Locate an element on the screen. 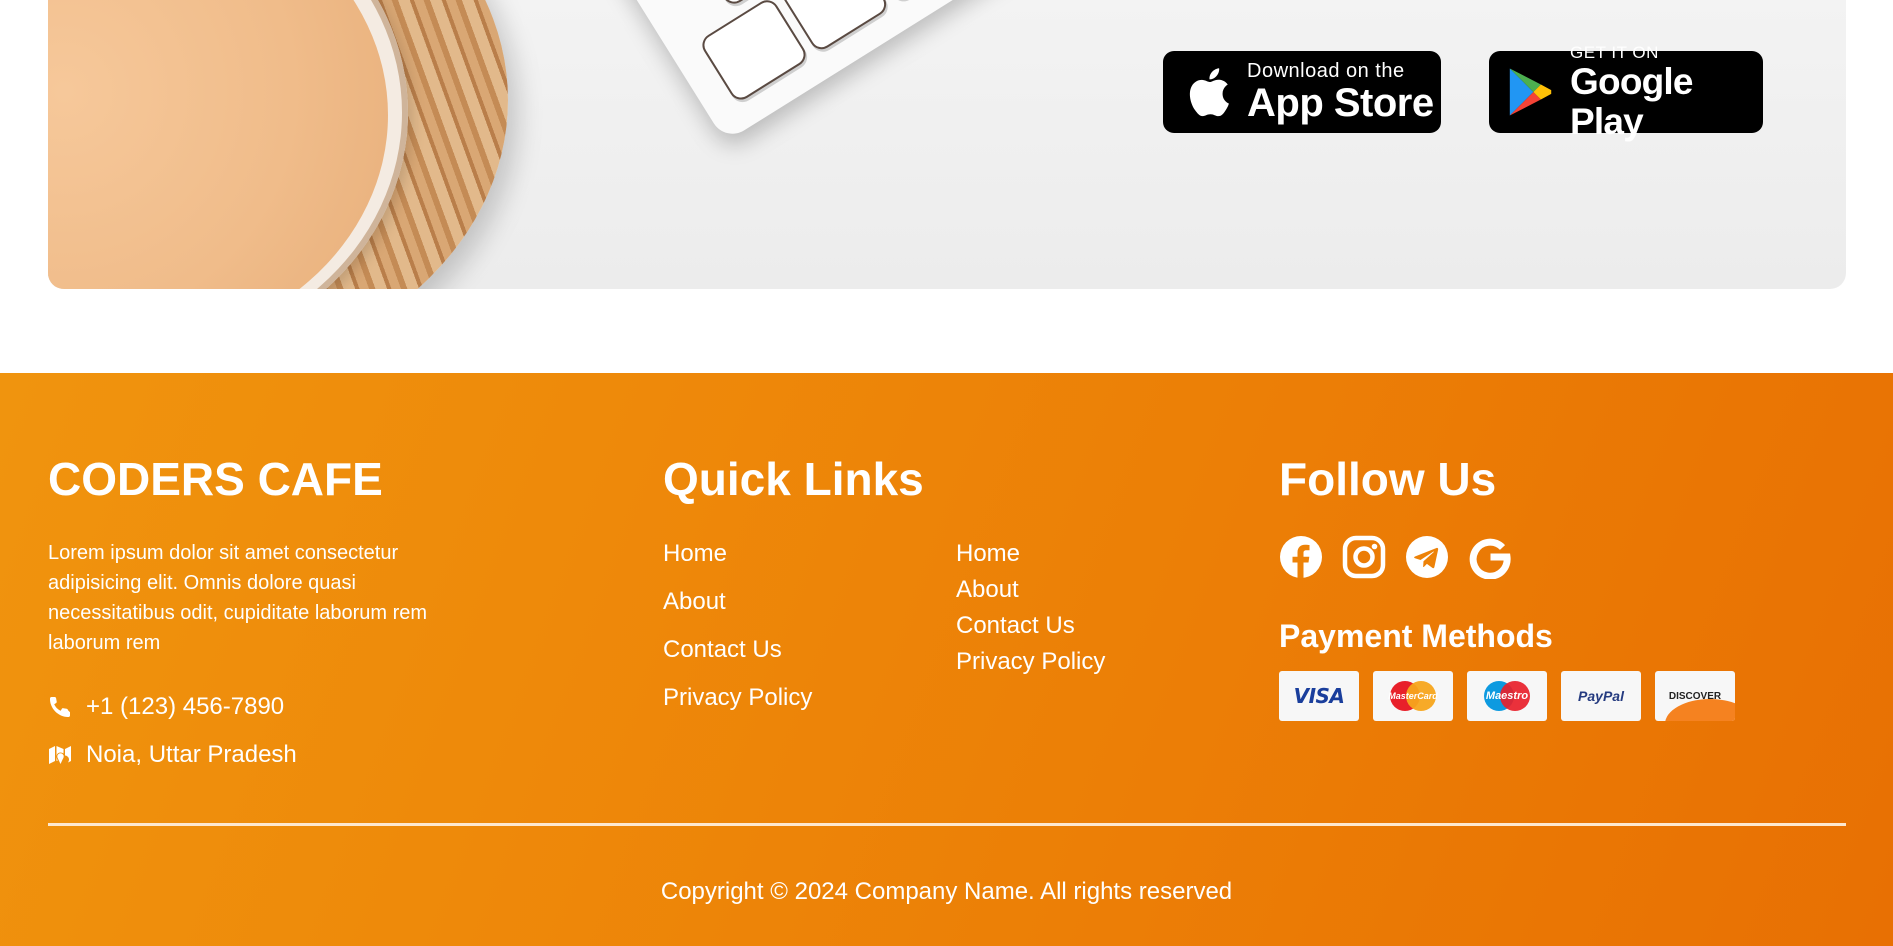  follow-us-title: Follow Us is located at coordinates (1388, 479).